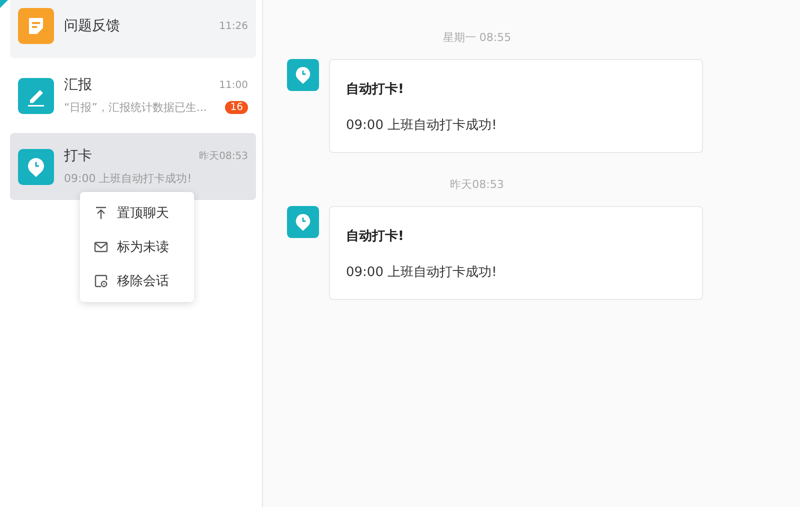  Describe the element at coordinates (233, 26) in the screenshot. I see `conversation-time: 11:26` at that location.